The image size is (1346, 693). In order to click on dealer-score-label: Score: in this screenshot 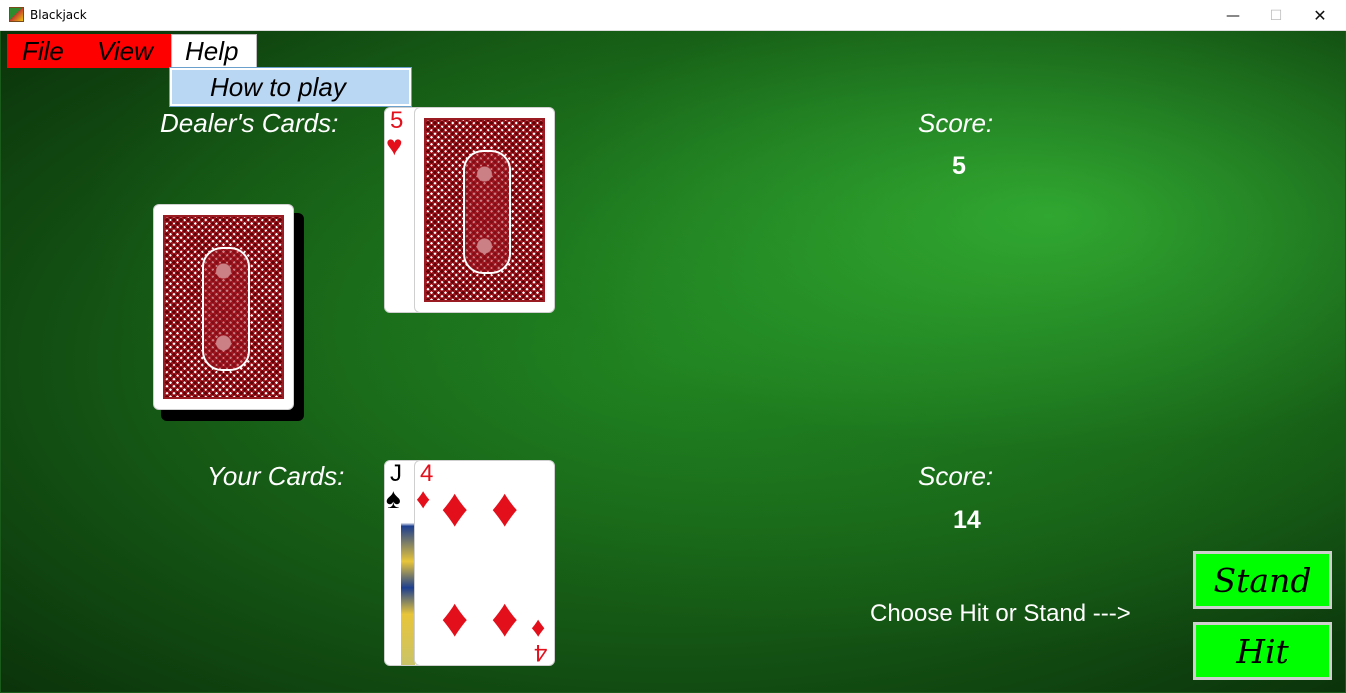, I will do `click(956, 123)`.